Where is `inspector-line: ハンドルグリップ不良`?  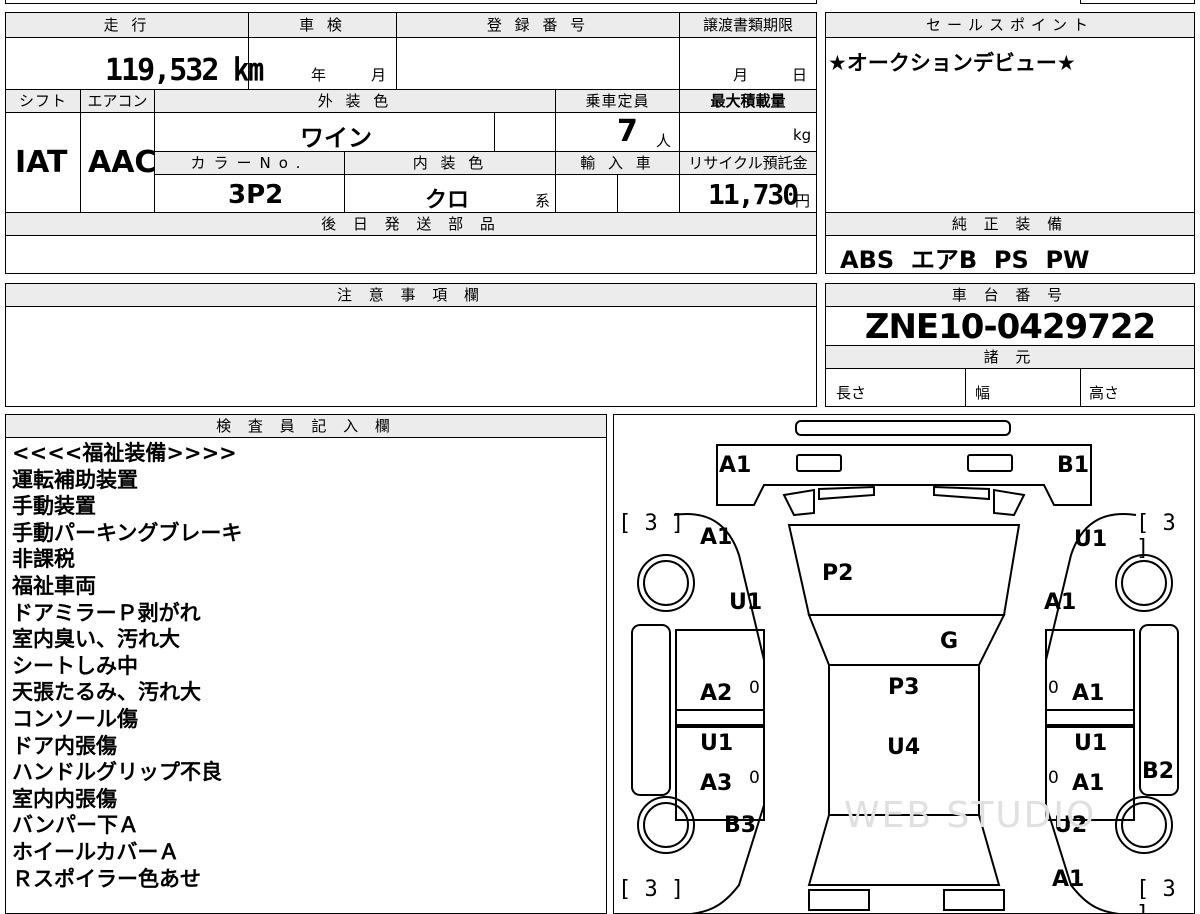 inspector-line: ハンドルグリップ不良 is located at coordinates (117, 772).